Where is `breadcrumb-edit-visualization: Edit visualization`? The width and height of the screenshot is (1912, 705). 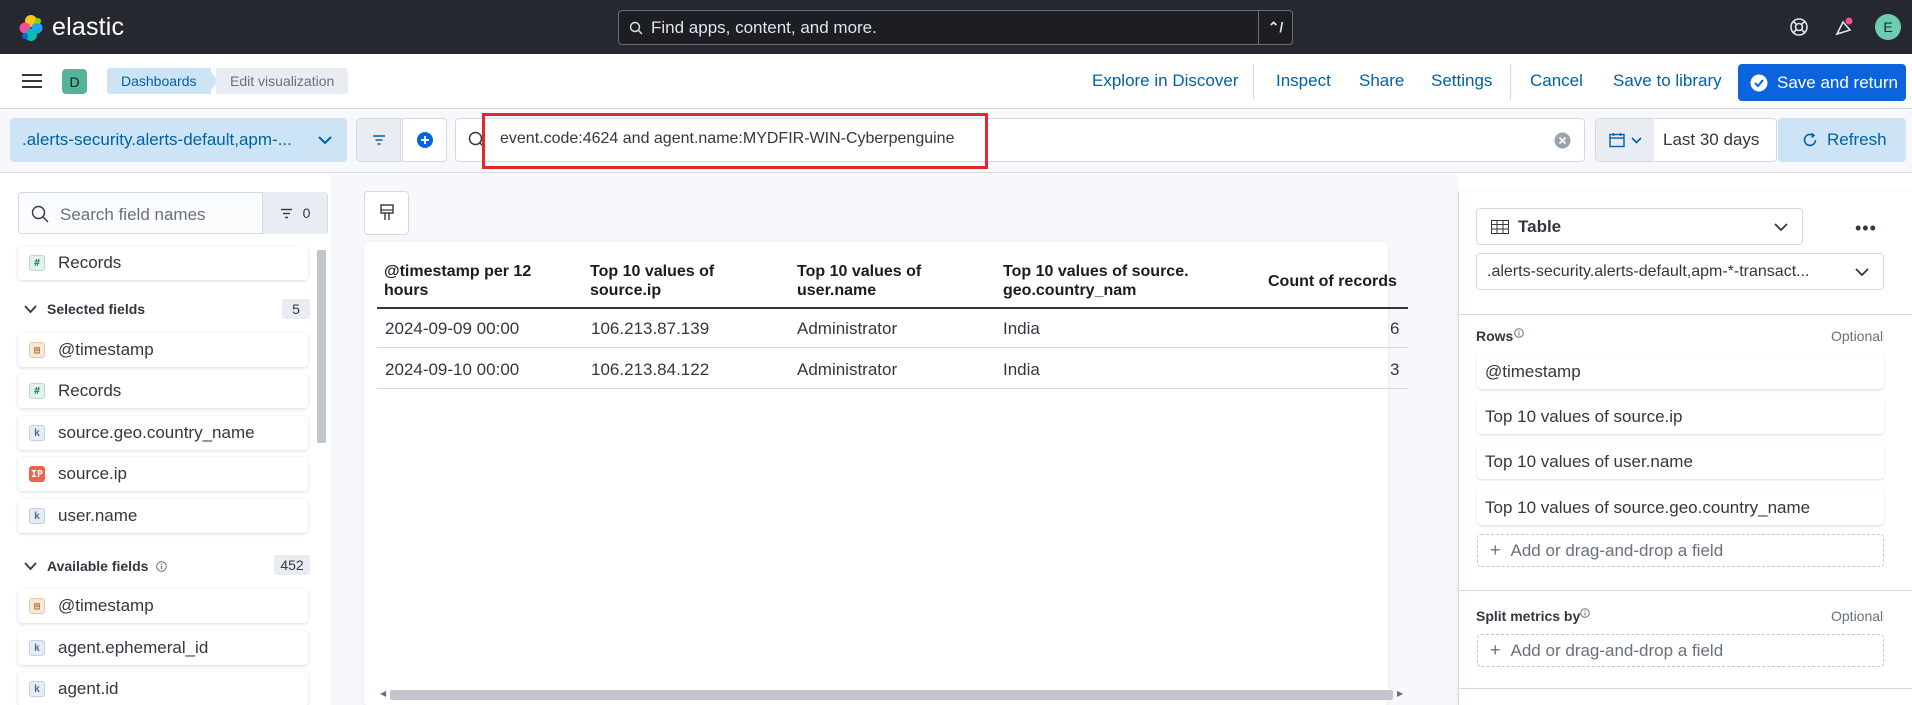
breadcrumb-edit-visualization: Edit visualization is located at coordinates (282, 81).